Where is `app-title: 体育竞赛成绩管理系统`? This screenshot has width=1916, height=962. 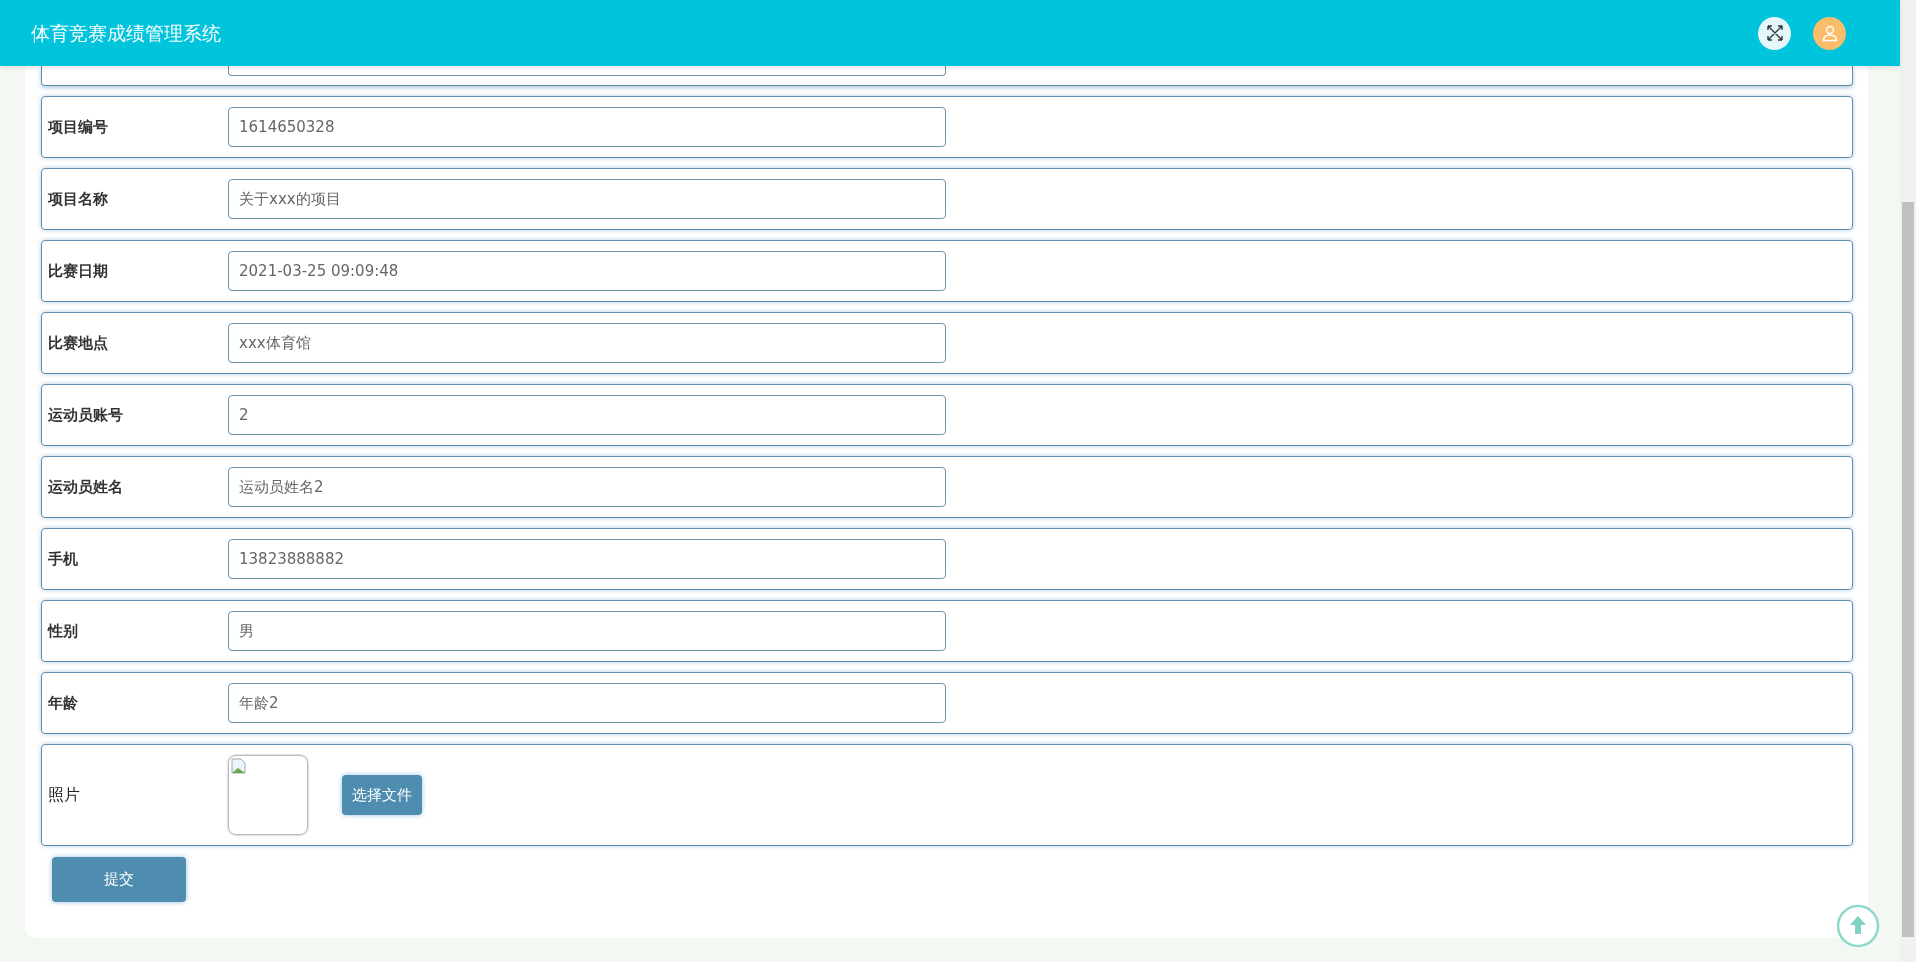
app-title: 体育竞赛成绩管理系统 is located at coordinates (126, 33).